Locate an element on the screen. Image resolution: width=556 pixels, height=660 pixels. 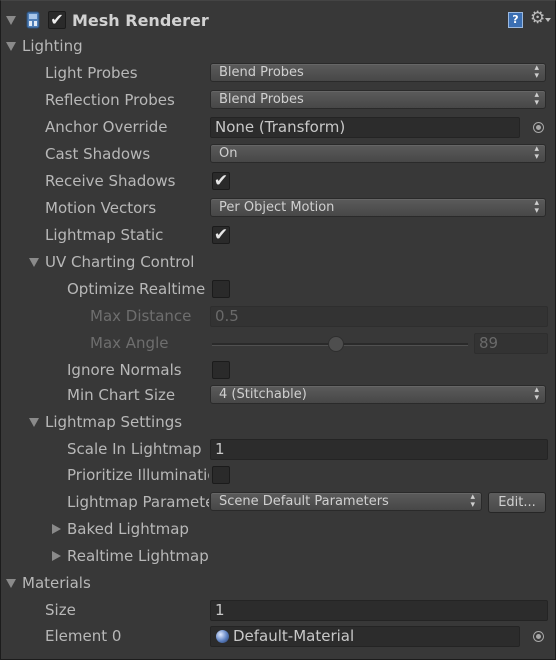
receive-shadows-row: Receive Shadows ✔ is located at coordinates (278, 181).